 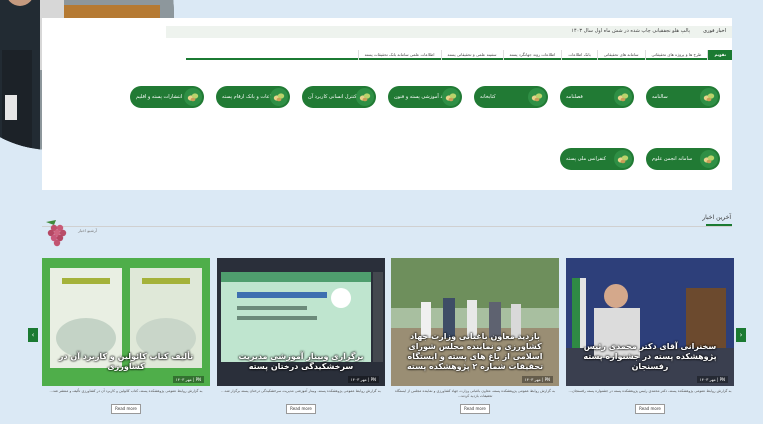 I want to click on quicklink-label: انتشارات پسته و اقلیم, so click(x=159, y=97).